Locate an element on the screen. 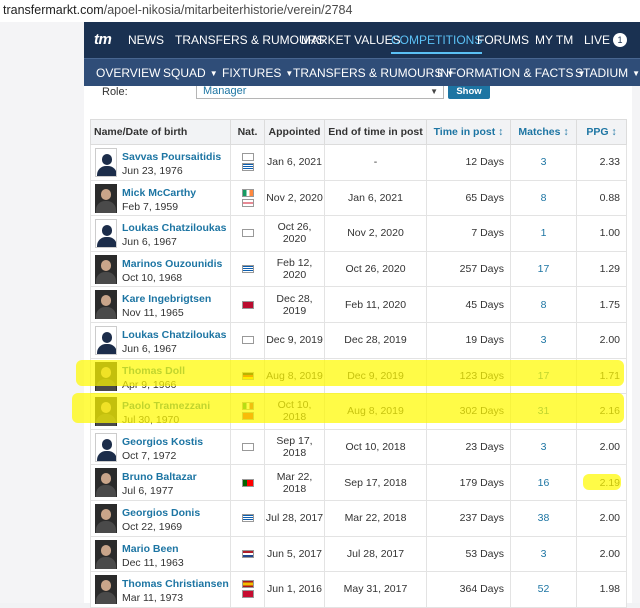 This screenshot has width=640, height=608. manager-name-link: Savvas Poursaitidis is located at coordinates (171, 157).